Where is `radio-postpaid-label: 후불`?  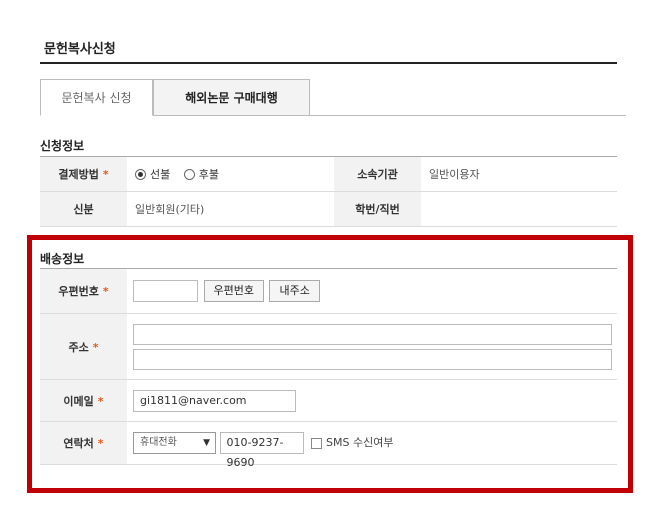
radio-postpaid-label: 후불 is located at coordinates (208, 174).